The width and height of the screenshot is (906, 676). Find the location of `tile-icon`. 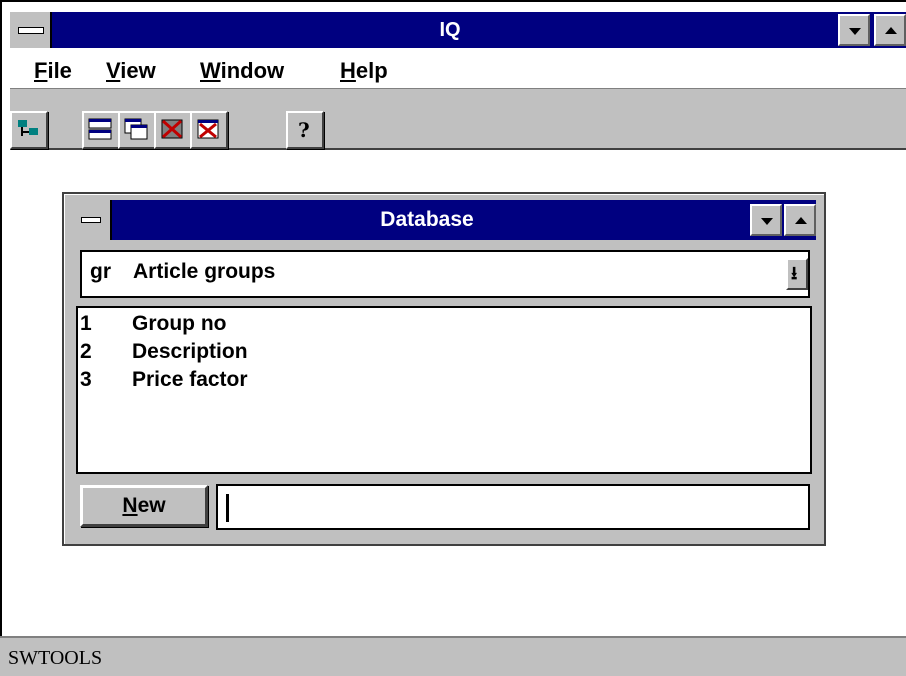

tile-icon is located at coordinates (100, 129).